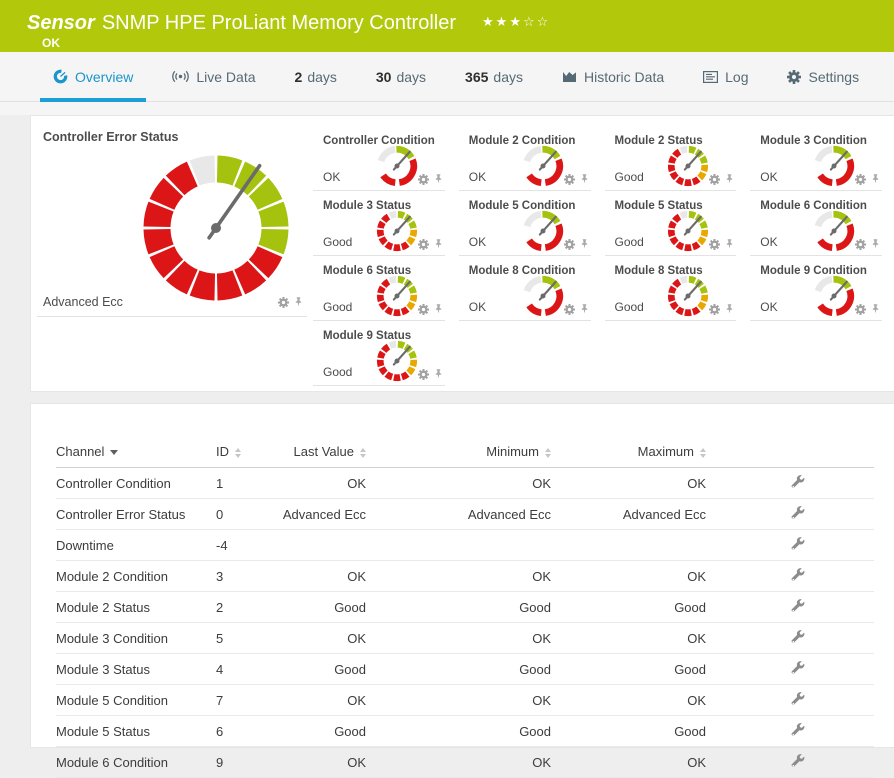  I want to click on gauge-module-2-condition: Module 2 Condition OK, so click(530, 158).